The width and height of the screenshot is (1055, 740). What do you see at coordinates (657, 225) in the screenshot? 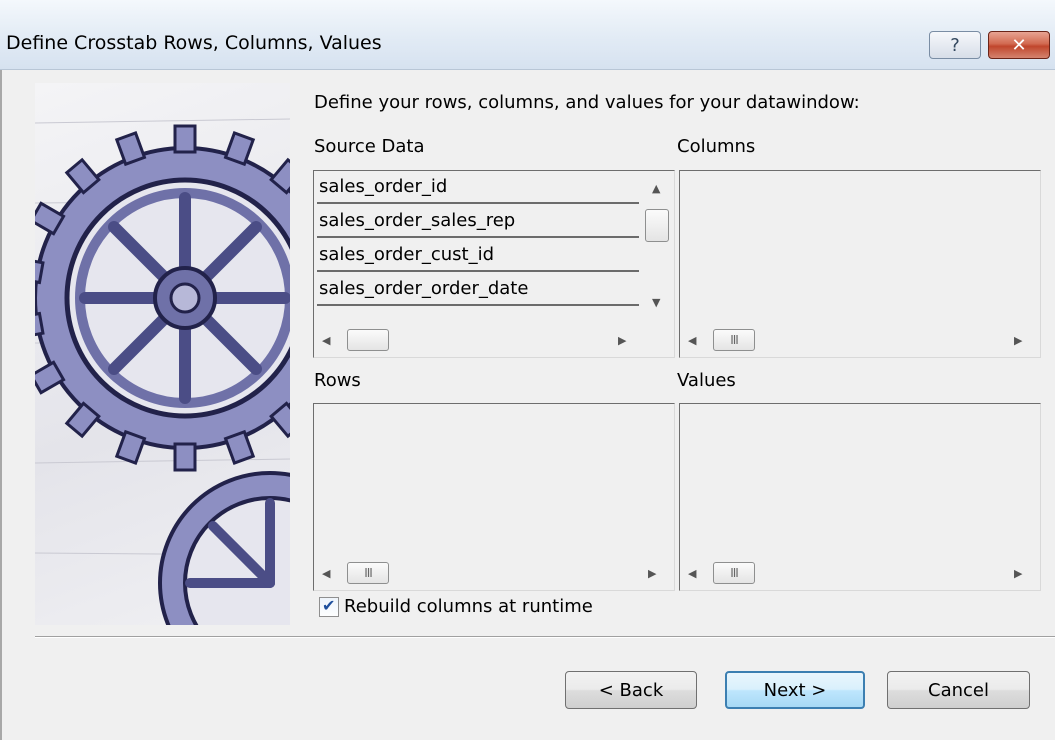
I see `vertical-scroll-thumb` at bounding box center [657, 225].